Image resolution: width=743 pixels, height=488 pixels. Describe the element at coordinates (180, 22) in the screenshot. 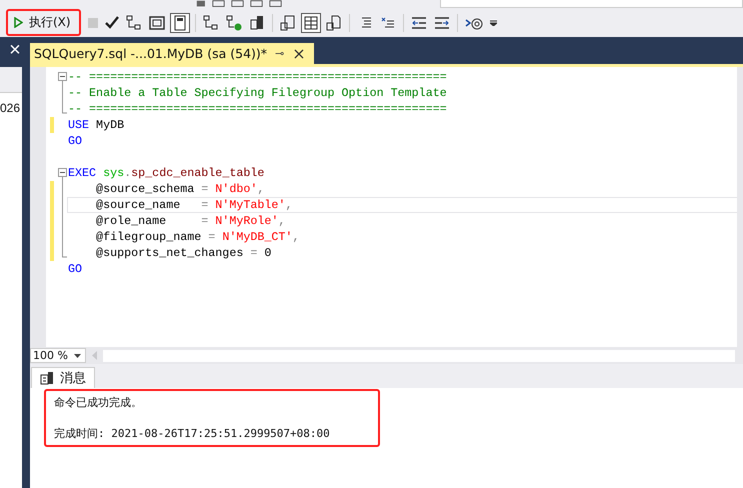

I see `calculator-icon` at that location.